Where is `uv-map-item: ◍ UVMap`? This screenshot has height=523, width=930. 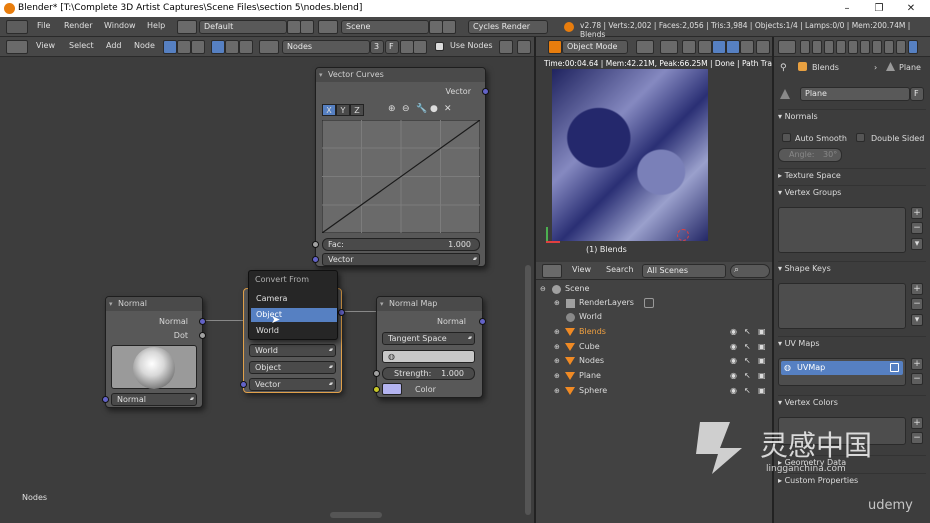 uv-map-item: ◍ UVMap is located at coordinates (842, 368).